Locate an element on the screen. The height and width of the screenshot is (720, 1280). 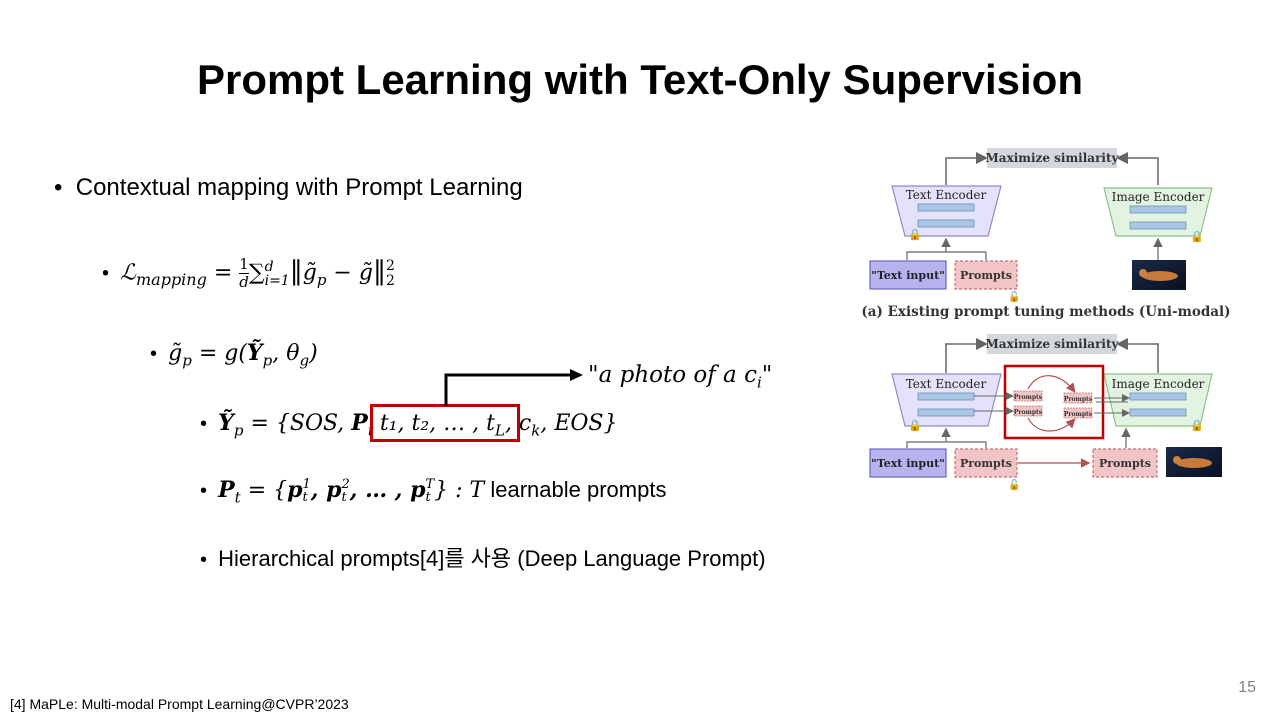
g-tilde-equation: • g̃p = g(Ỹp, θg) is located at coordinates (234, 354).